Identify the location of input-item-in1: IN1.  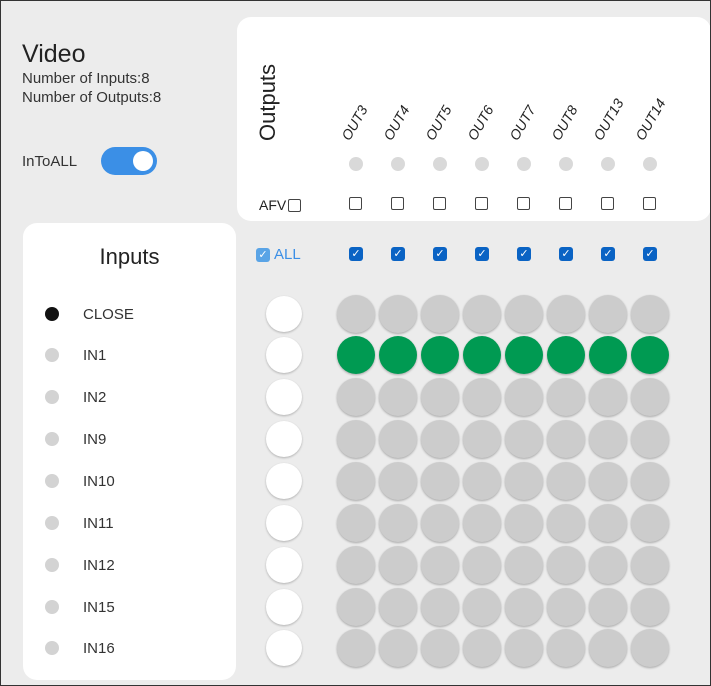
(75, 355).